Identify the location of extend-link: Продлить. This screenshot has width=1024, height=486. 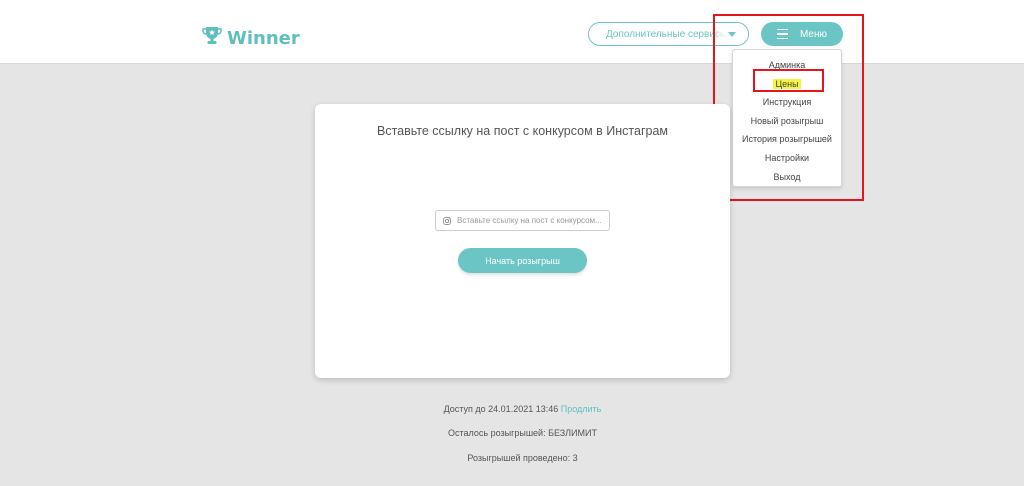
(581, 409).